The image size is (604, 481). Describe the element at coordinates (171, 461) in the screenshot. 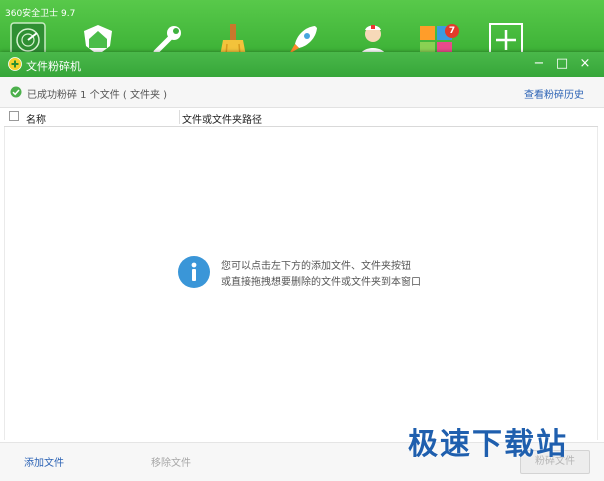

I see `remove-file-button: 移除文件` at that location.